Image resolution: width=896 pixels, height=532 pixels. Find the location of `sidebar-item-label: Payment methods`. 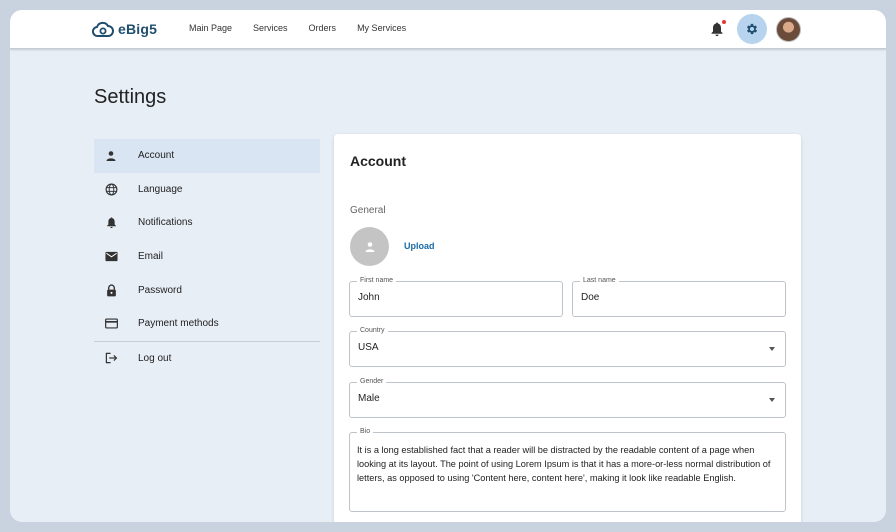

sidebar-item-label: Payment methods is located at coordinates (178, 324).